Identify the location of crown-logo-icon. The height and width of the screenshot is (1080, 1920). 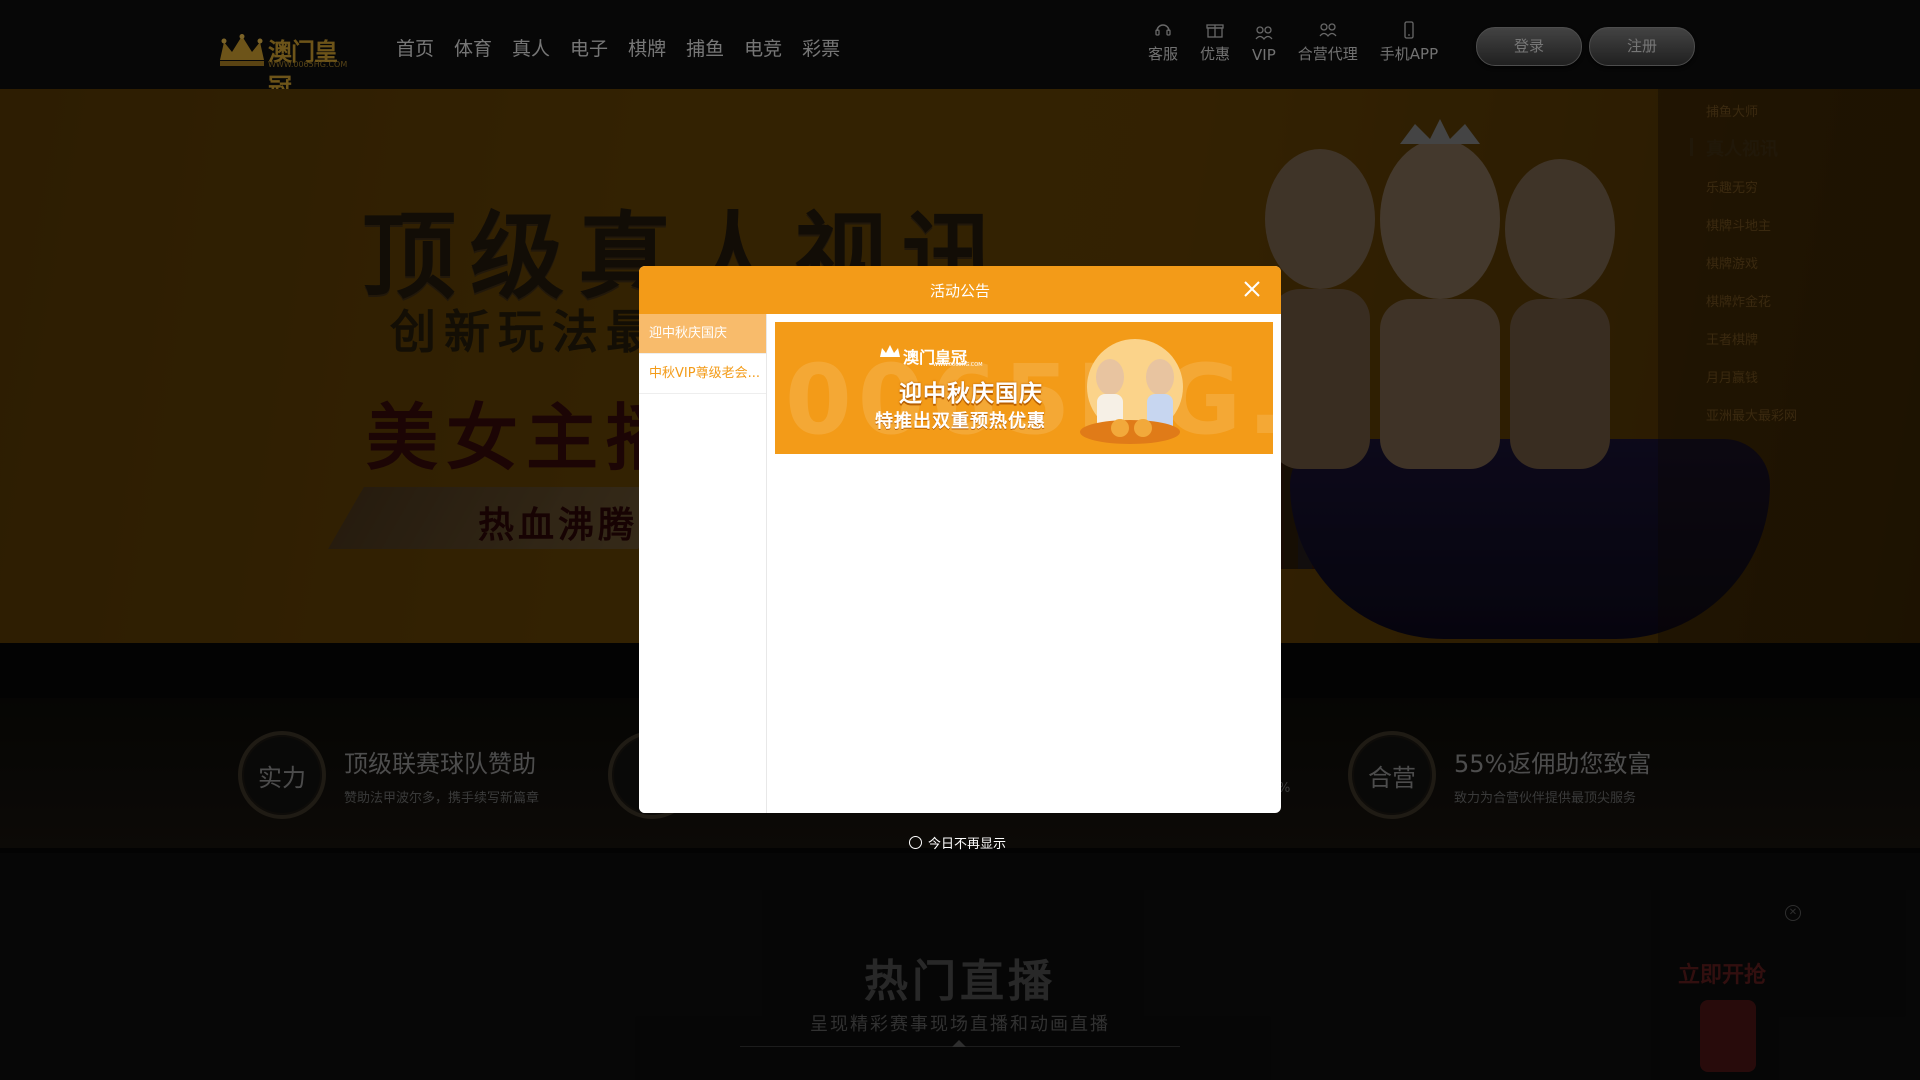
(890, 351).